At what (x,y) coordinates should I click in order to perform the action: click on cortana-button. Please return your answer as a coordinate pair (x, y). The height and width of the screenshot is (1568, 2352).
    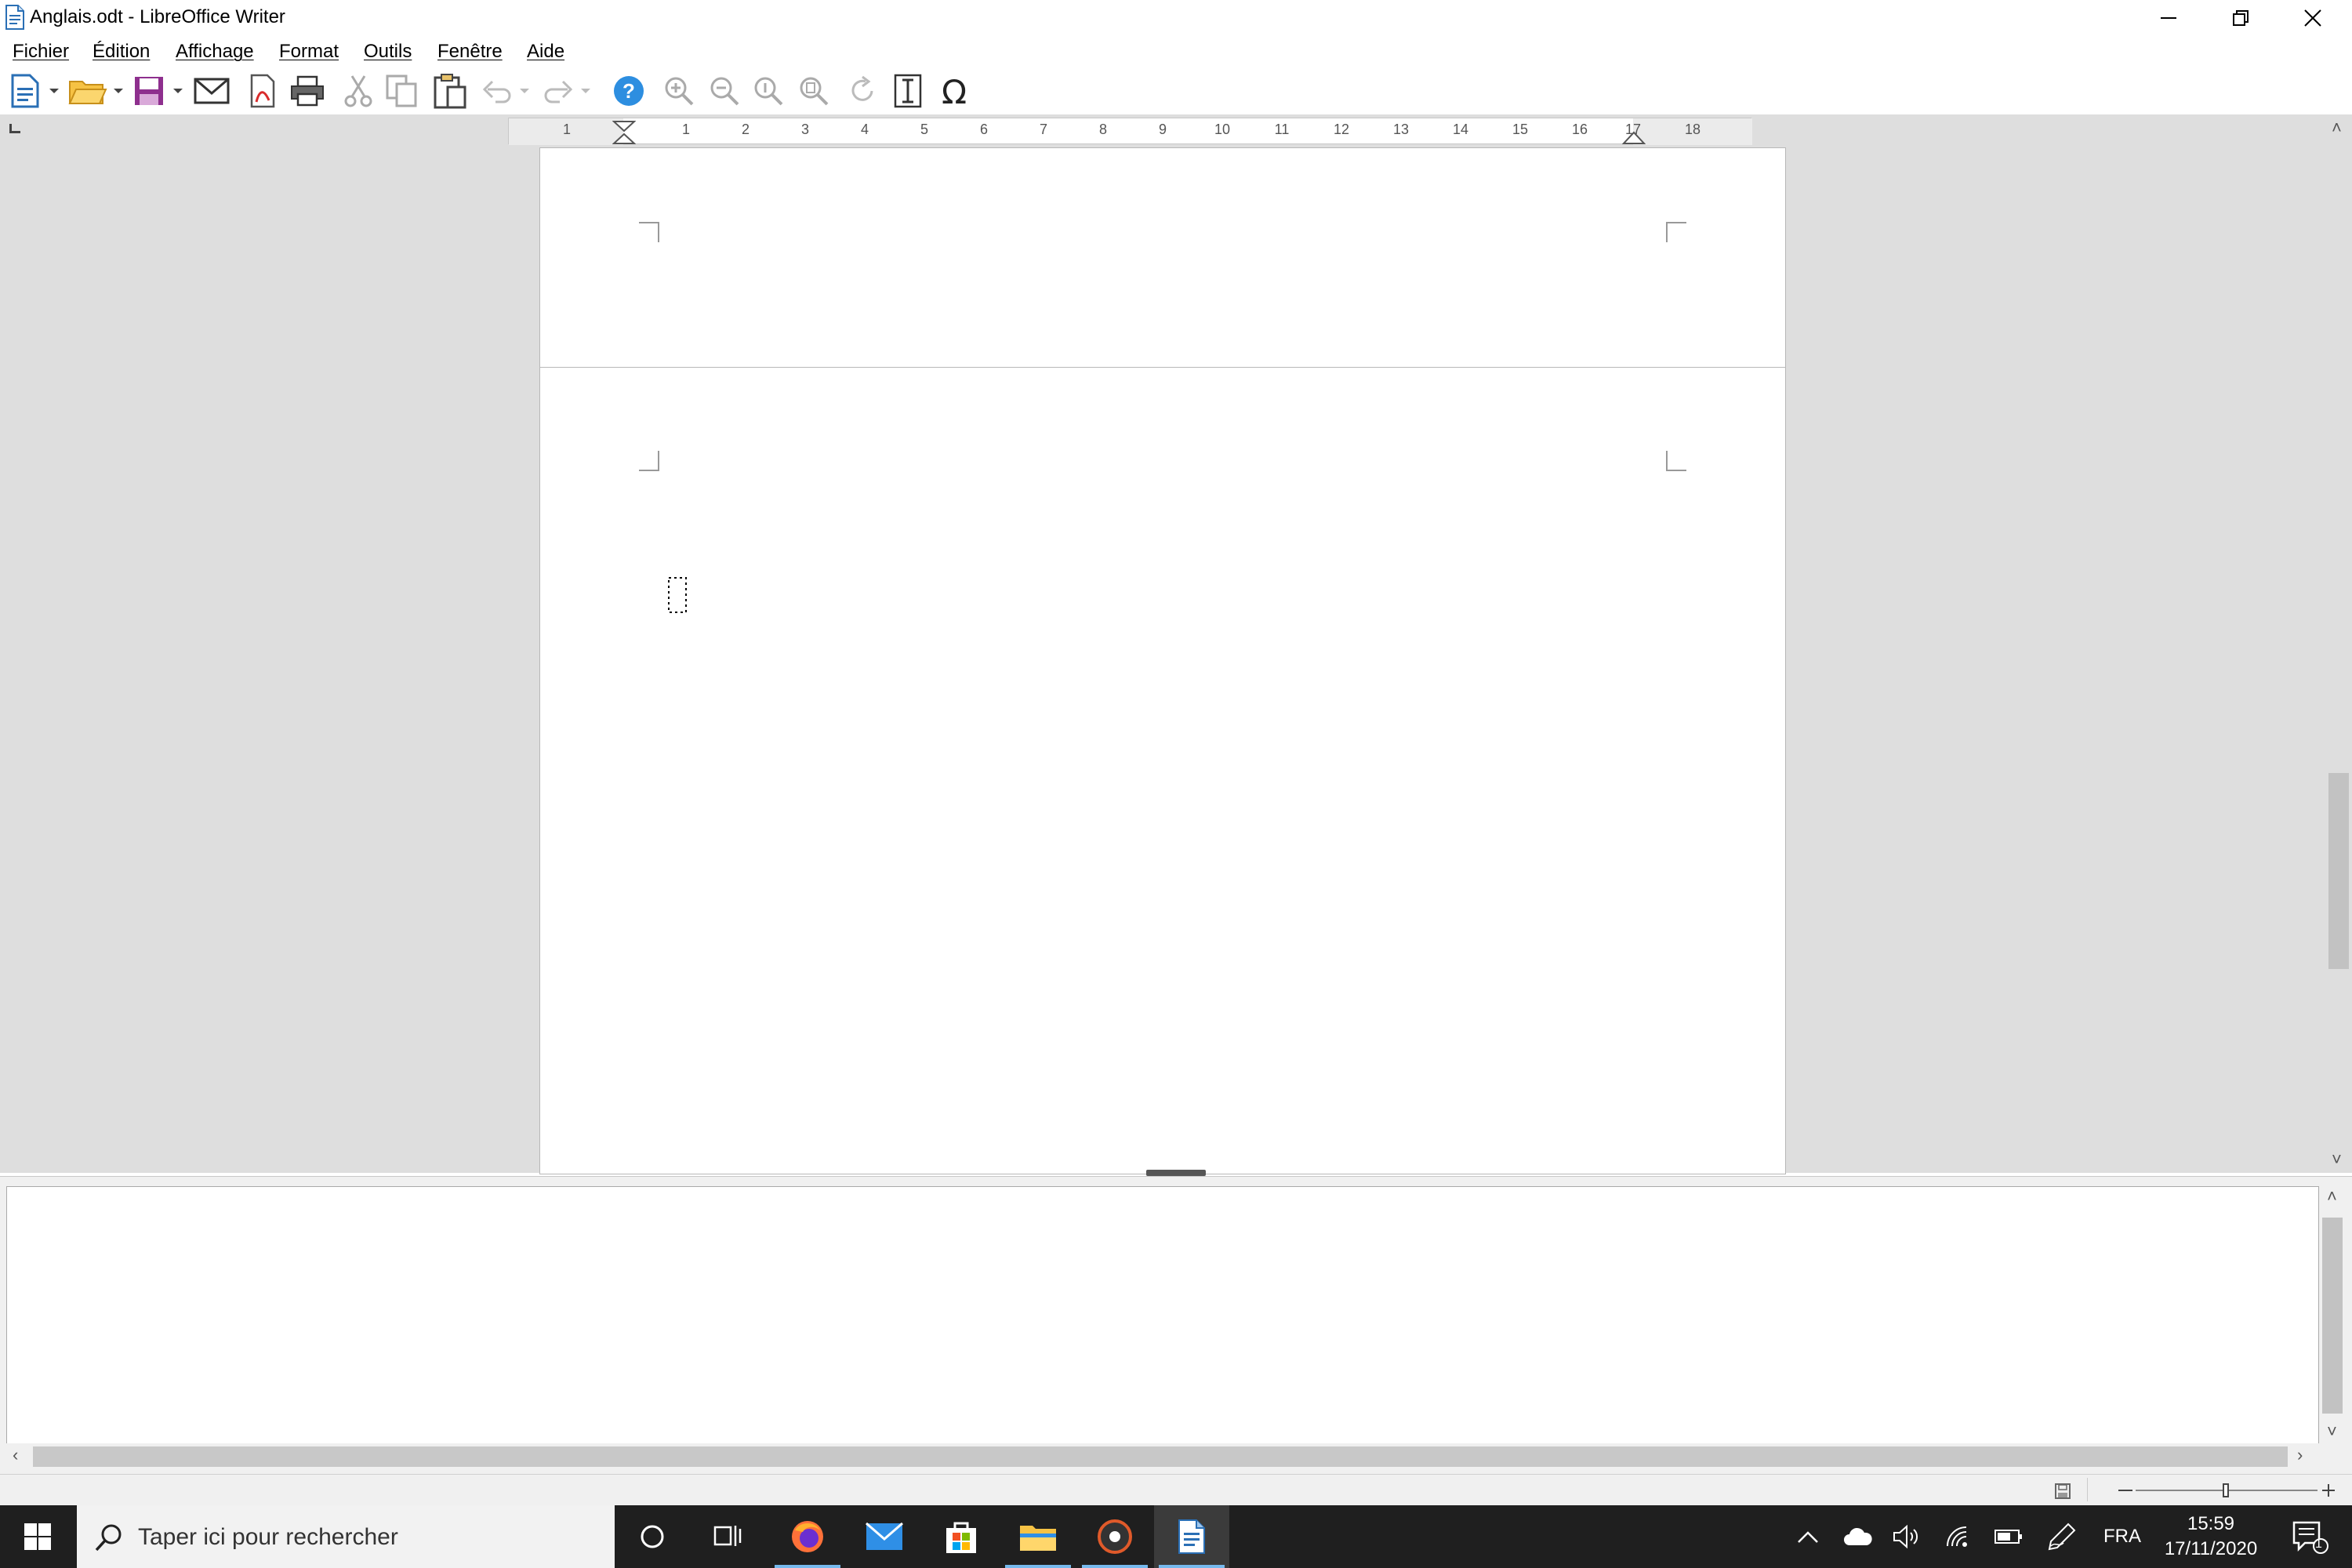
    Looking at the image, I should click on (652, 1536).